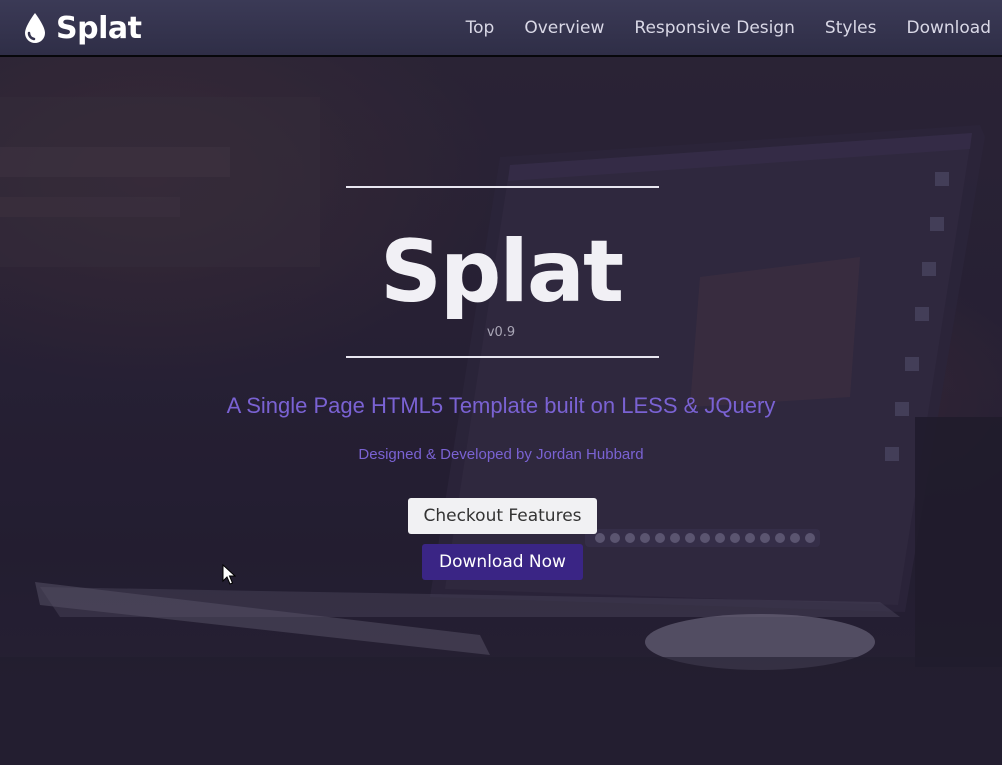 The image size is (1002, 765). What do you see at coordinates (502, 357) in the screenshot?
I see `divider-bottom` at bounding box center [502, 357].